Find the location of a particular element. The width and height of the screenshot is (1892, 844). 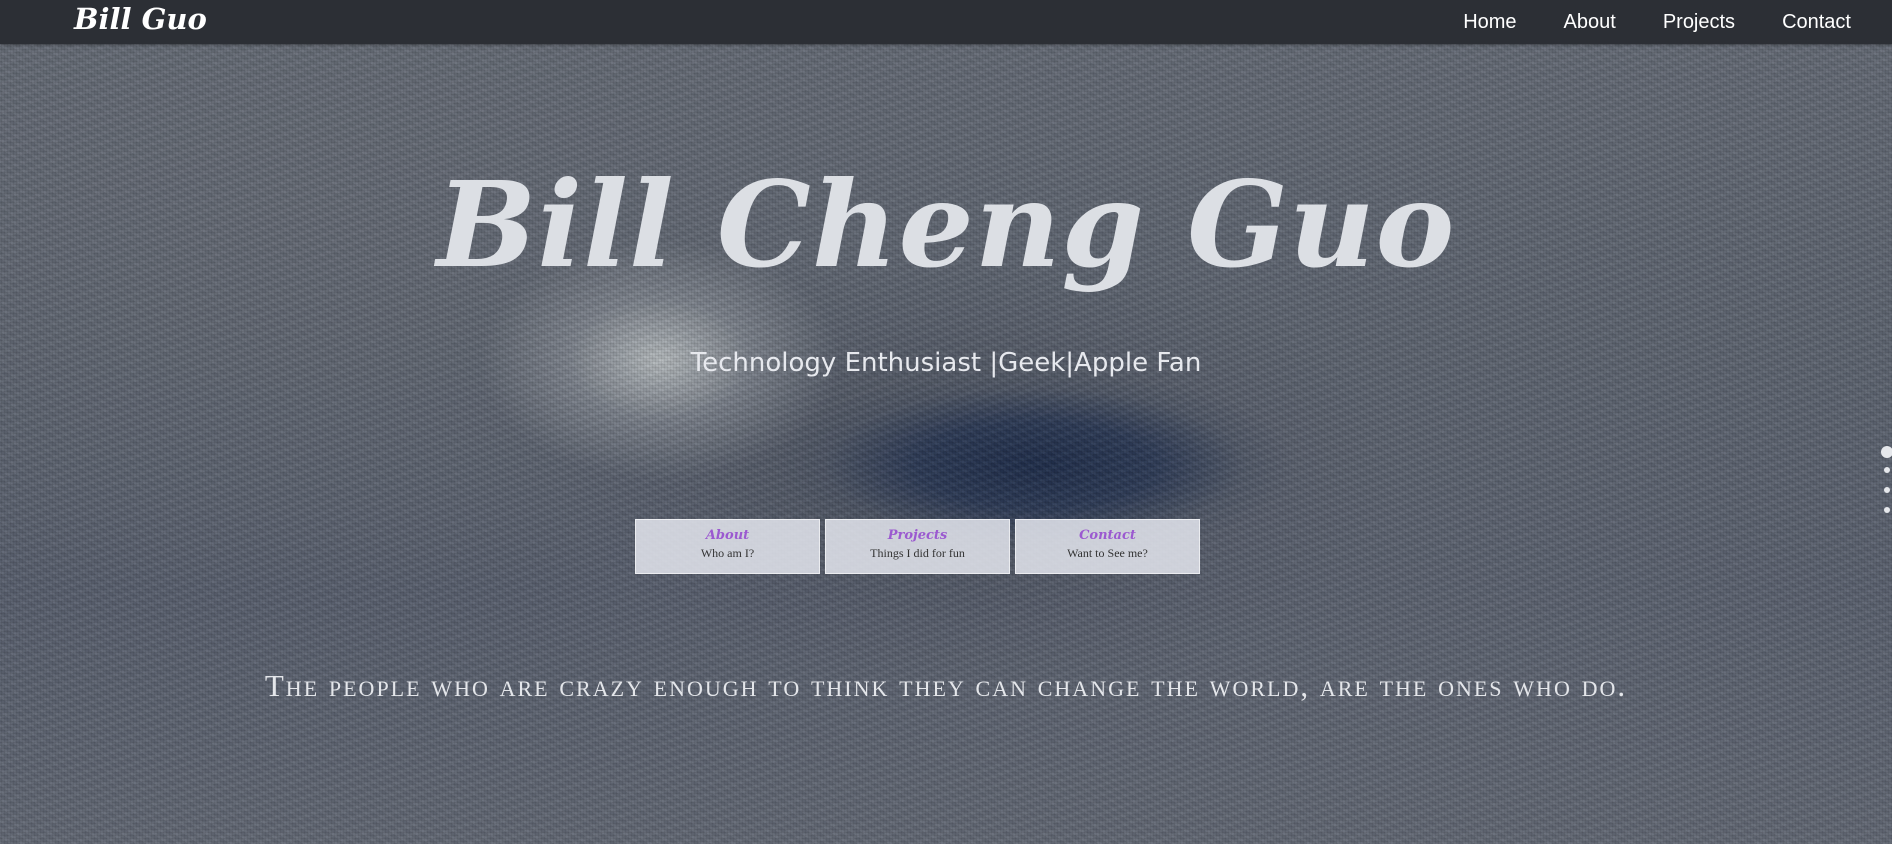

contact-card-button: Contact Want to See me? is located at coordinates (1107, 546).